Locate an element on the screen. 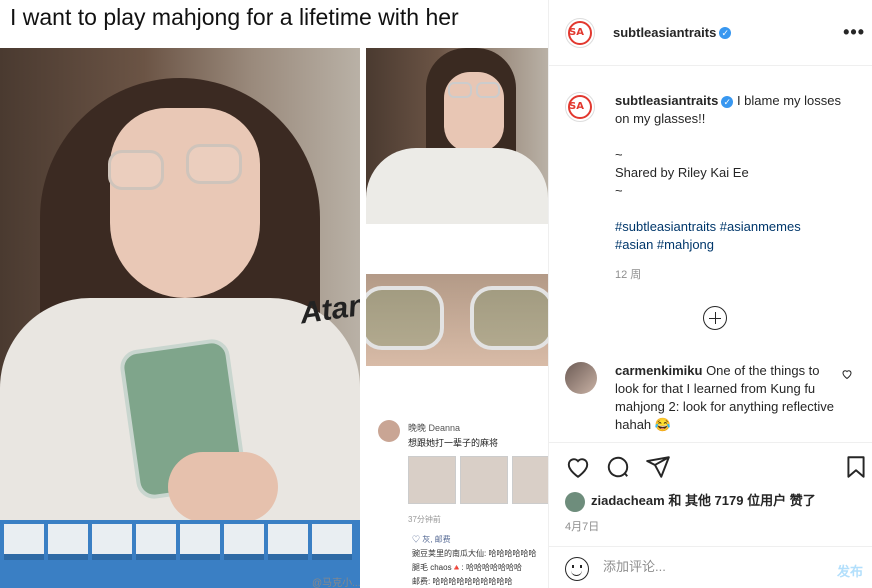 The image size is (872, 588). chat-username: 晚晚 Deanna is located at coordinates (434, 428).